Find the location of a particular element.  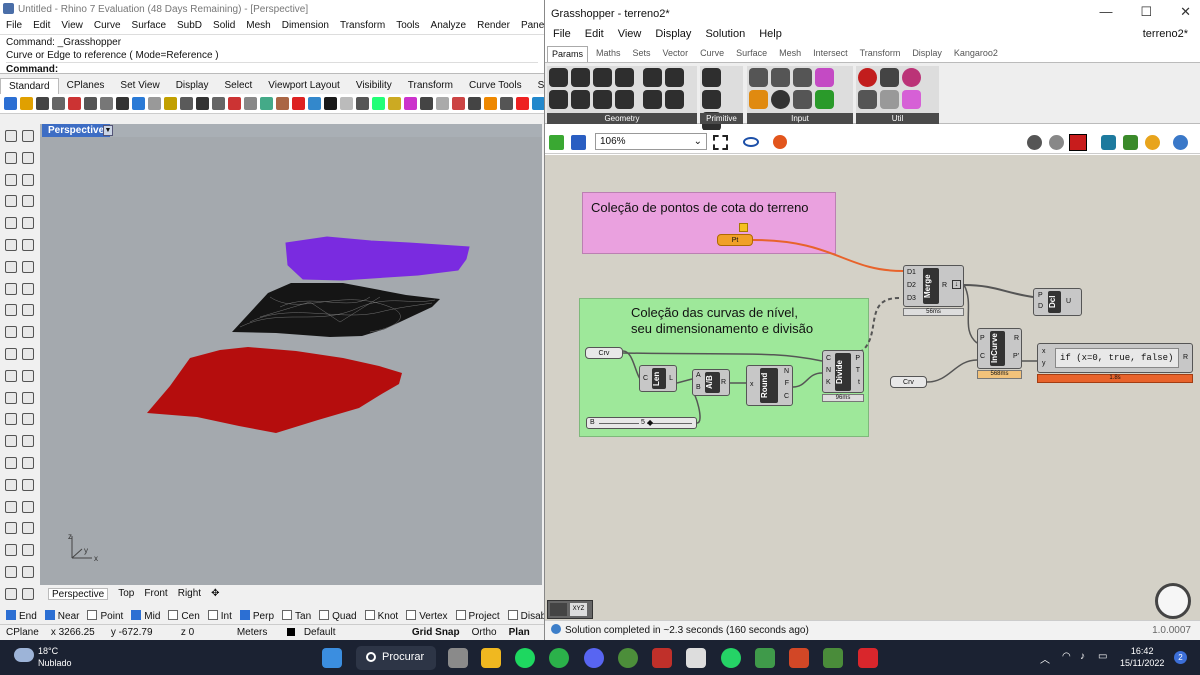

curve-param-1: Crv is located at coordinates (604, 353).